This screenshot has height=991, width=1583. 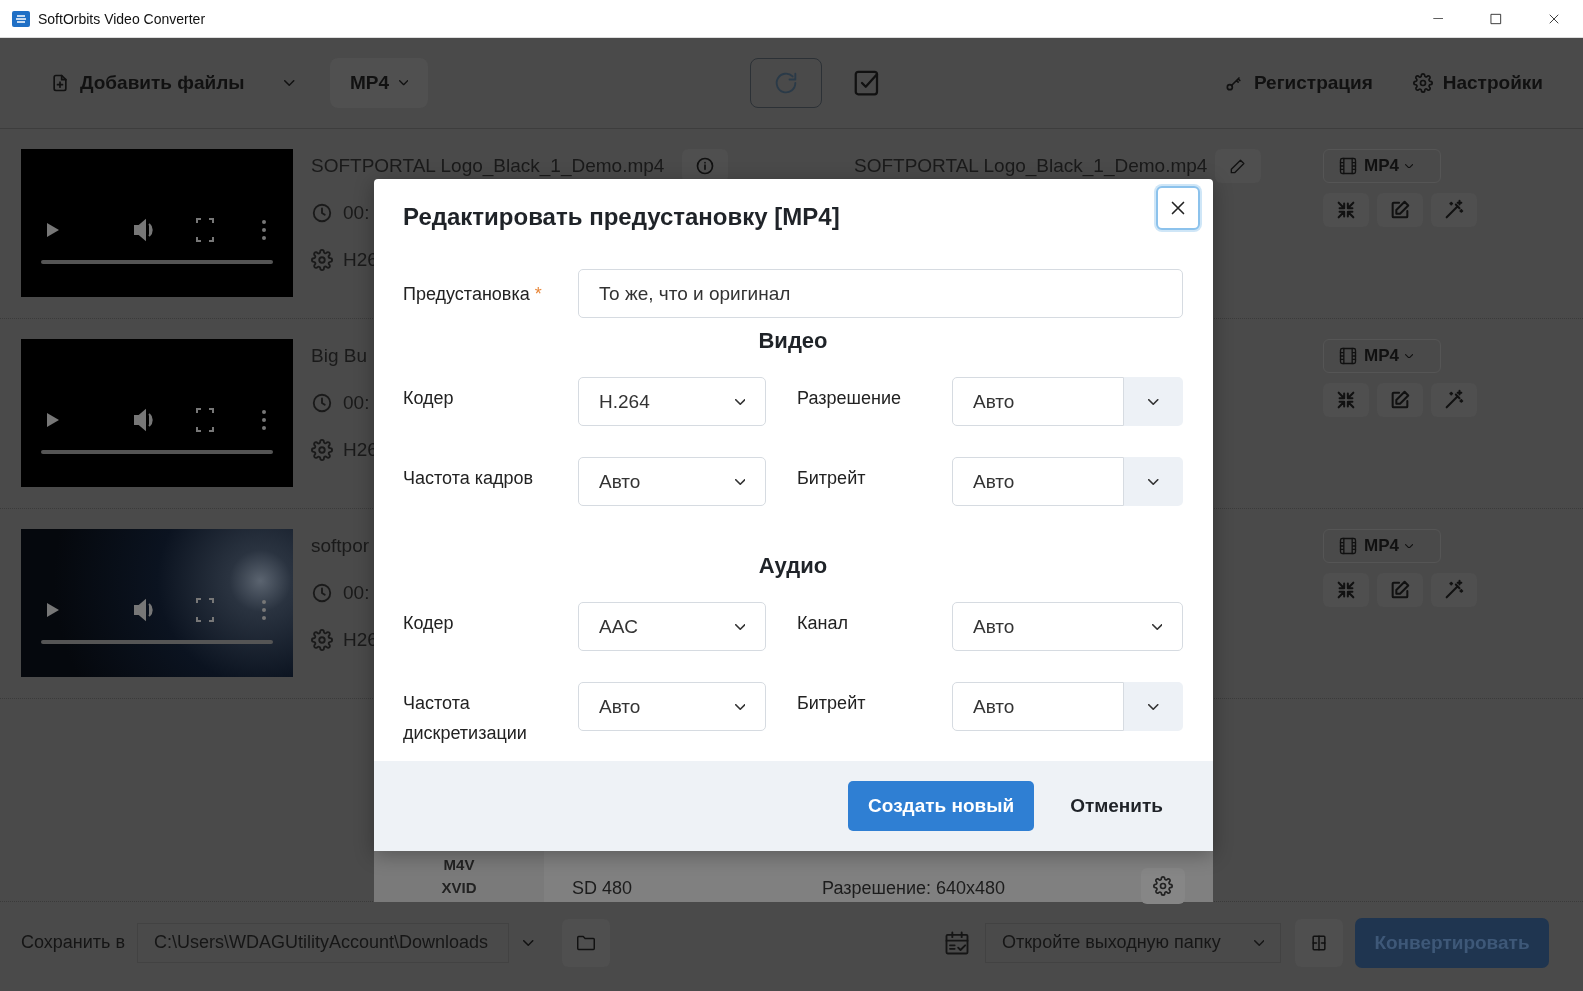 What do you see at coordinates (1178, 208) in the screenshot?
I see `close-button` at bounding box center [1178, 208].